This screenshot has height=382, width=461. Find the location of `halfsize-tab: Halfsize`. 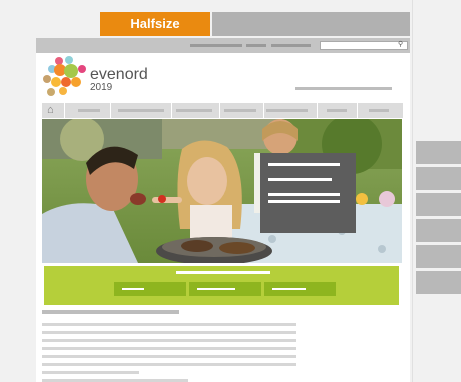

halfsize-tab: Halfsize is located at coordinates (155, 24).